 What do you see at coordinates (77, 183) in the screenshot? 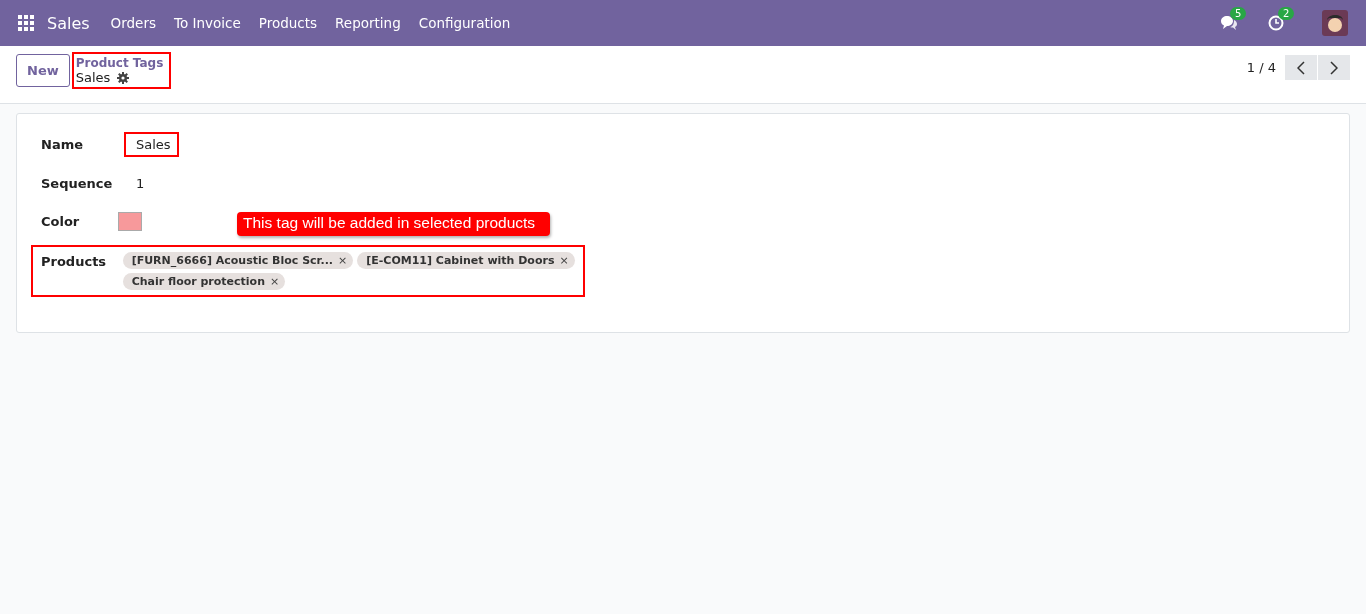
I see `field-label: Sequence` at bounding box center [77, 183].